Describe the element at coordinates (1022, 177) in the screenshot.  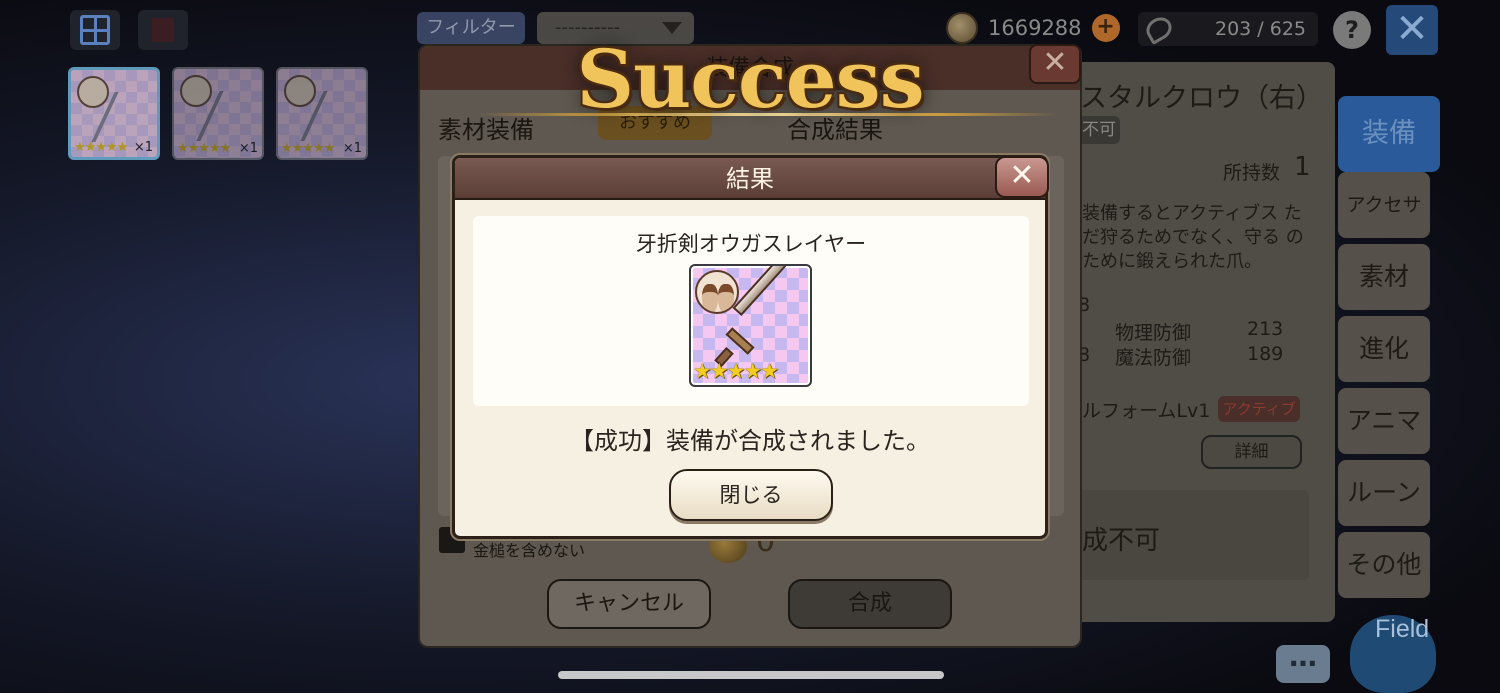
I see `result-close-icon-button: ✕` at that location.